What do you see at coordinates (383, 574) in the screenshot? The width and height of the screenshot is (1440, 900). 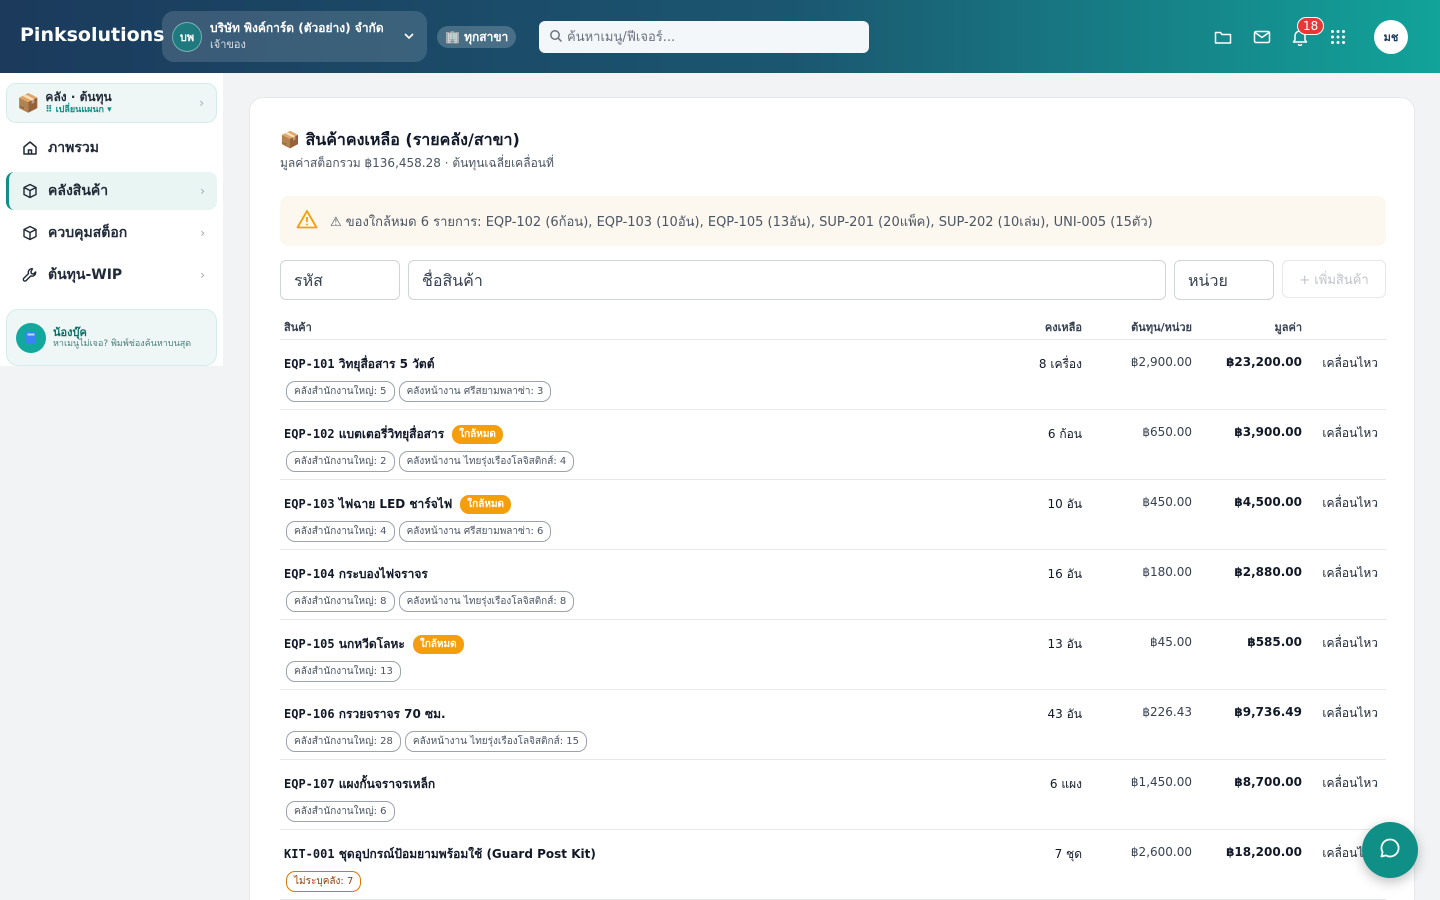 I see `product-title: กระบองไฟจราจร` at bounding box center [383, 574].